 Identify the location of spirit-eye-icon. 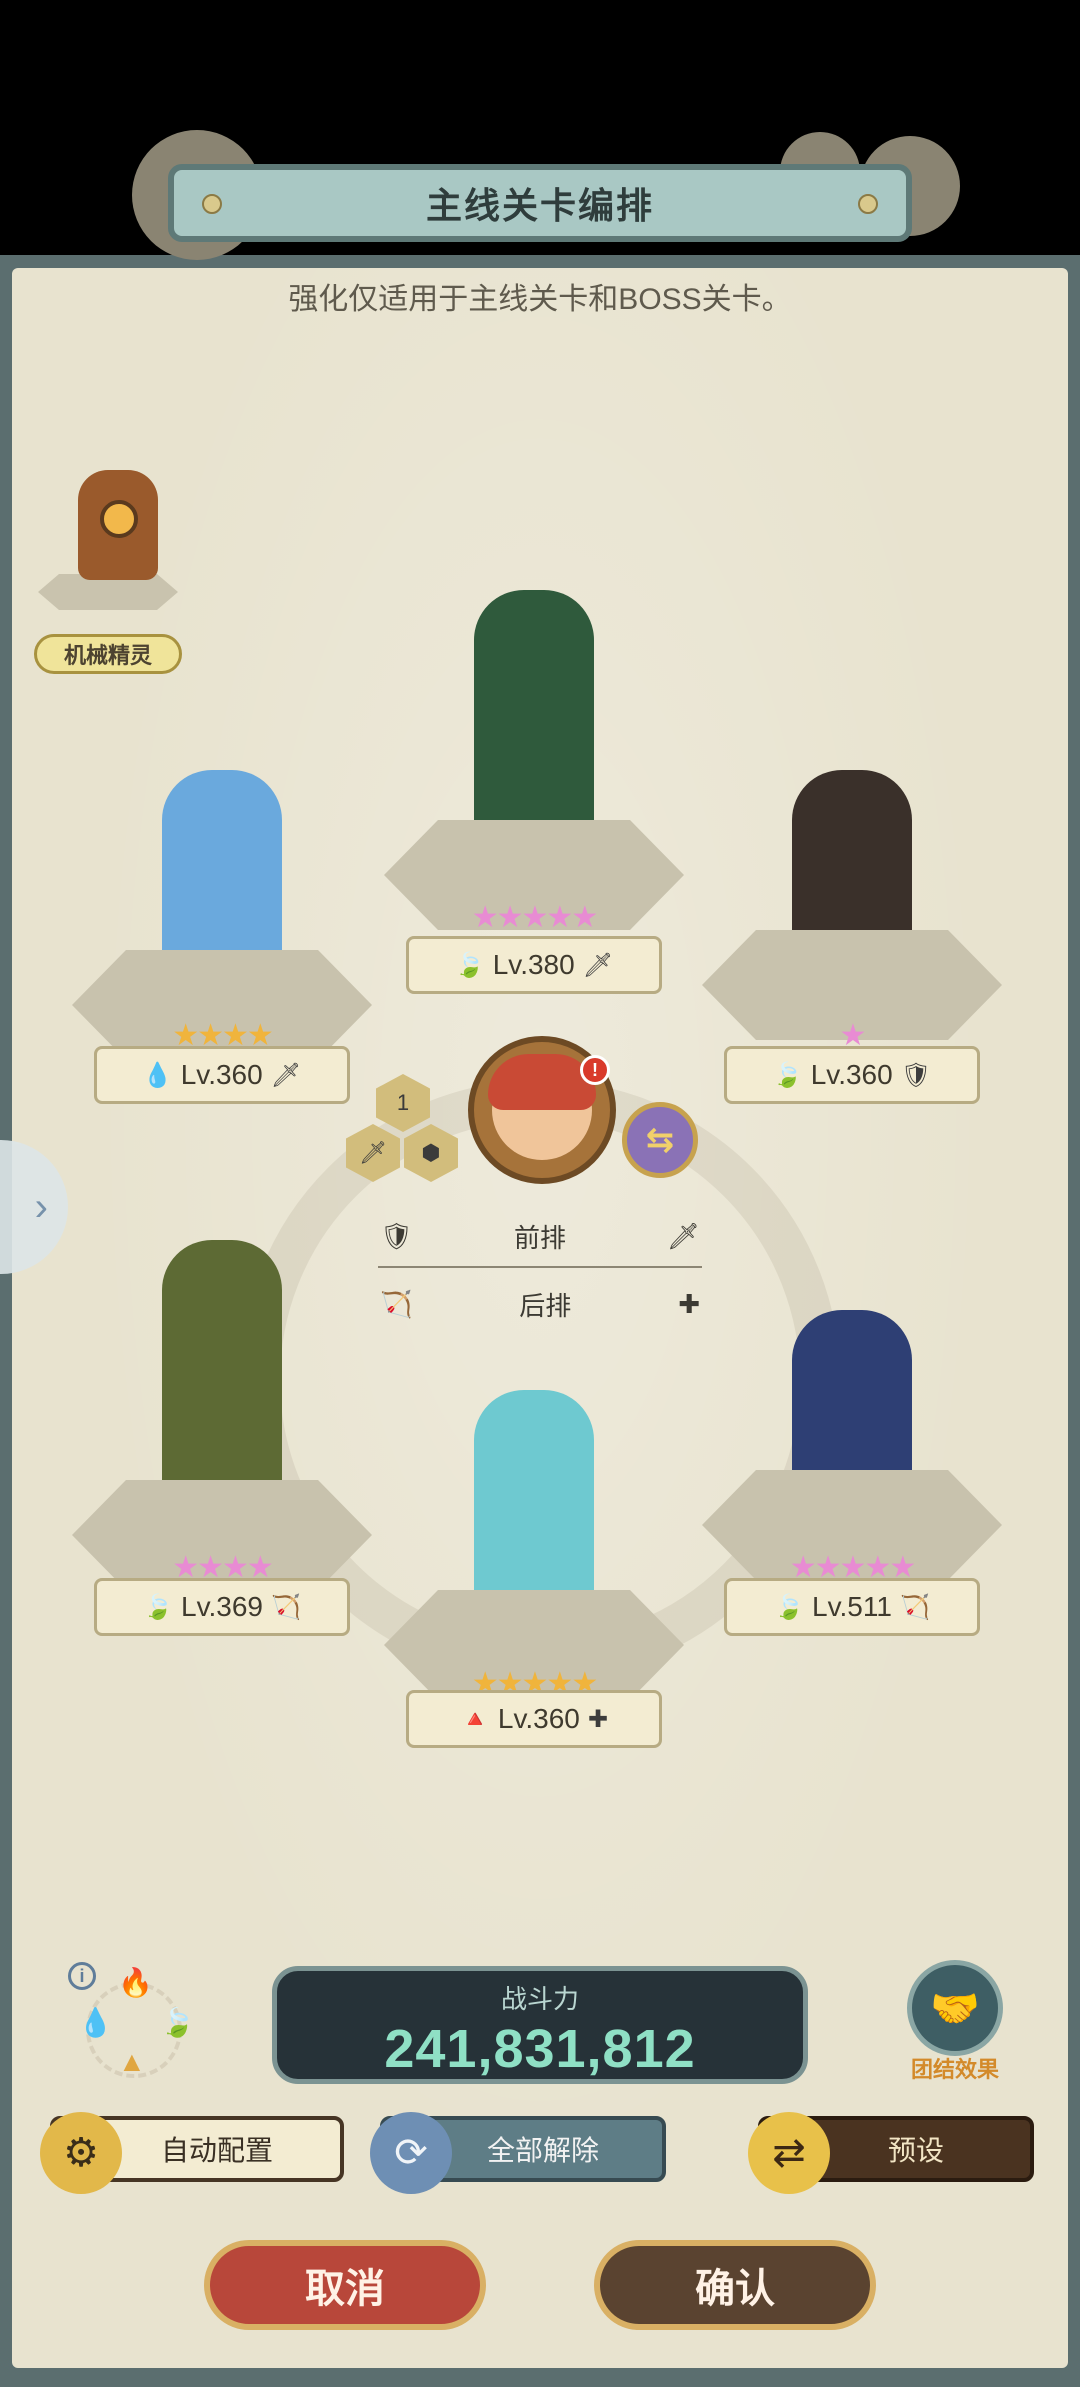
(119, 519).